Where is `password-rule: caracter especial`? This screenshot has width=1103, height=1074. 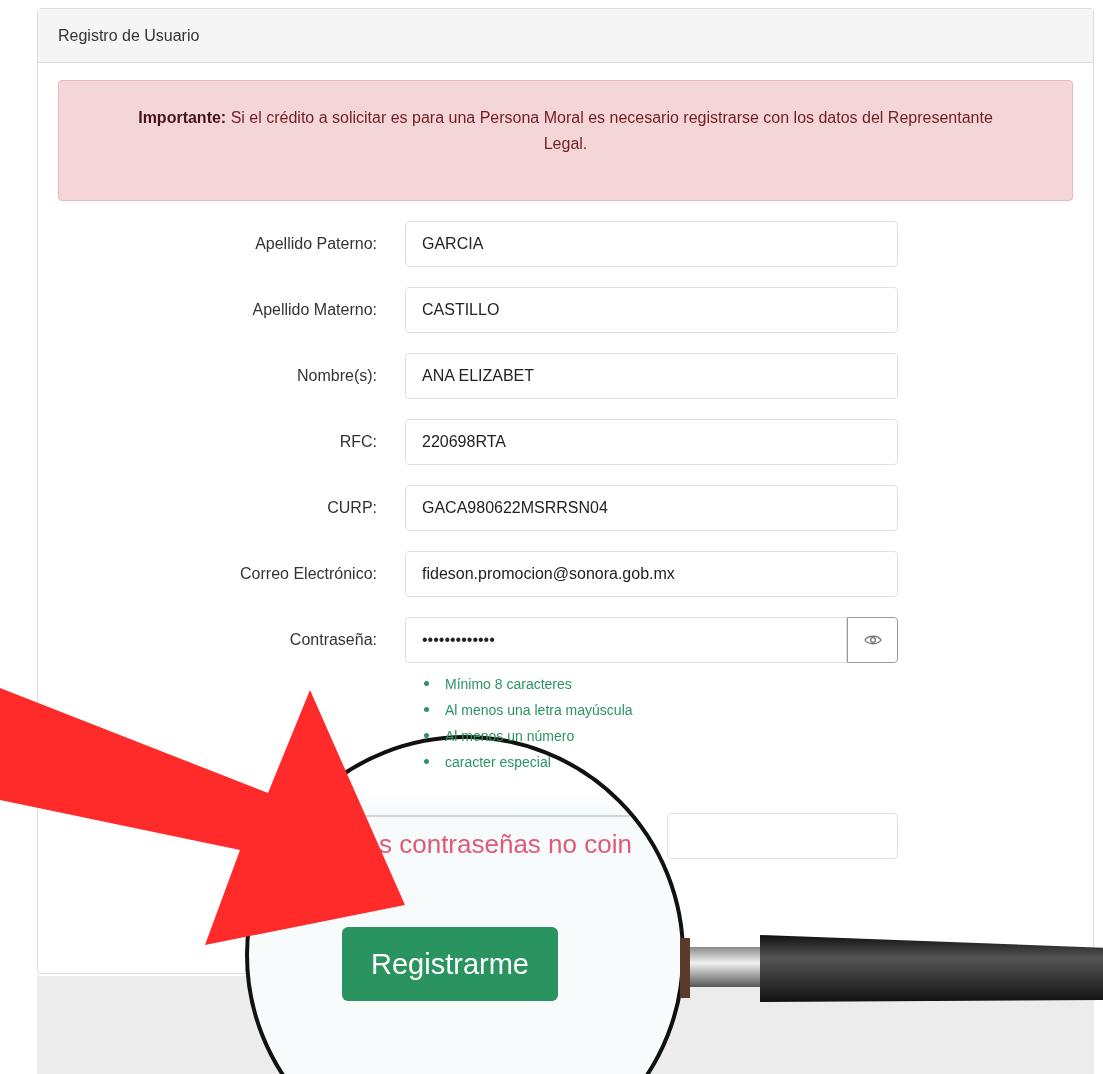
password-rule: caracter especial is located at coordinates (528, 762).